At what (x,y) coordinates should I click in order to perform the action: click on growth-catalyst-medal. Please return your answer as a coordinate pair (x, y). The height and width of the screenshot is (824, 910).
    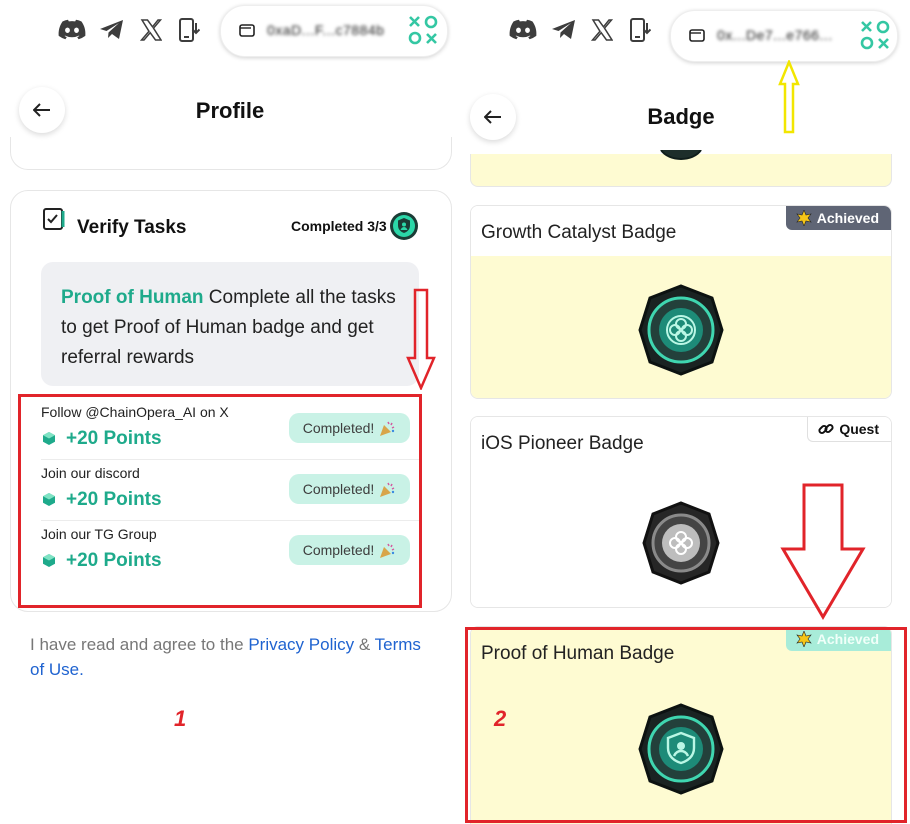
    Looking at the image, I should click on (681, 330).